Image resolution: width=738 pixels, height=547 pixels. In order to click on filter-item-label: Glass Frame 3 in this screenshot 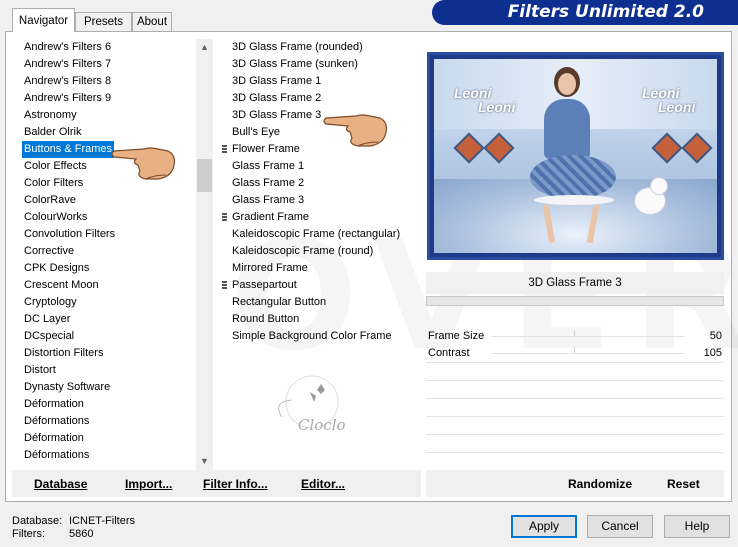, I will do `click(268, 200)`.